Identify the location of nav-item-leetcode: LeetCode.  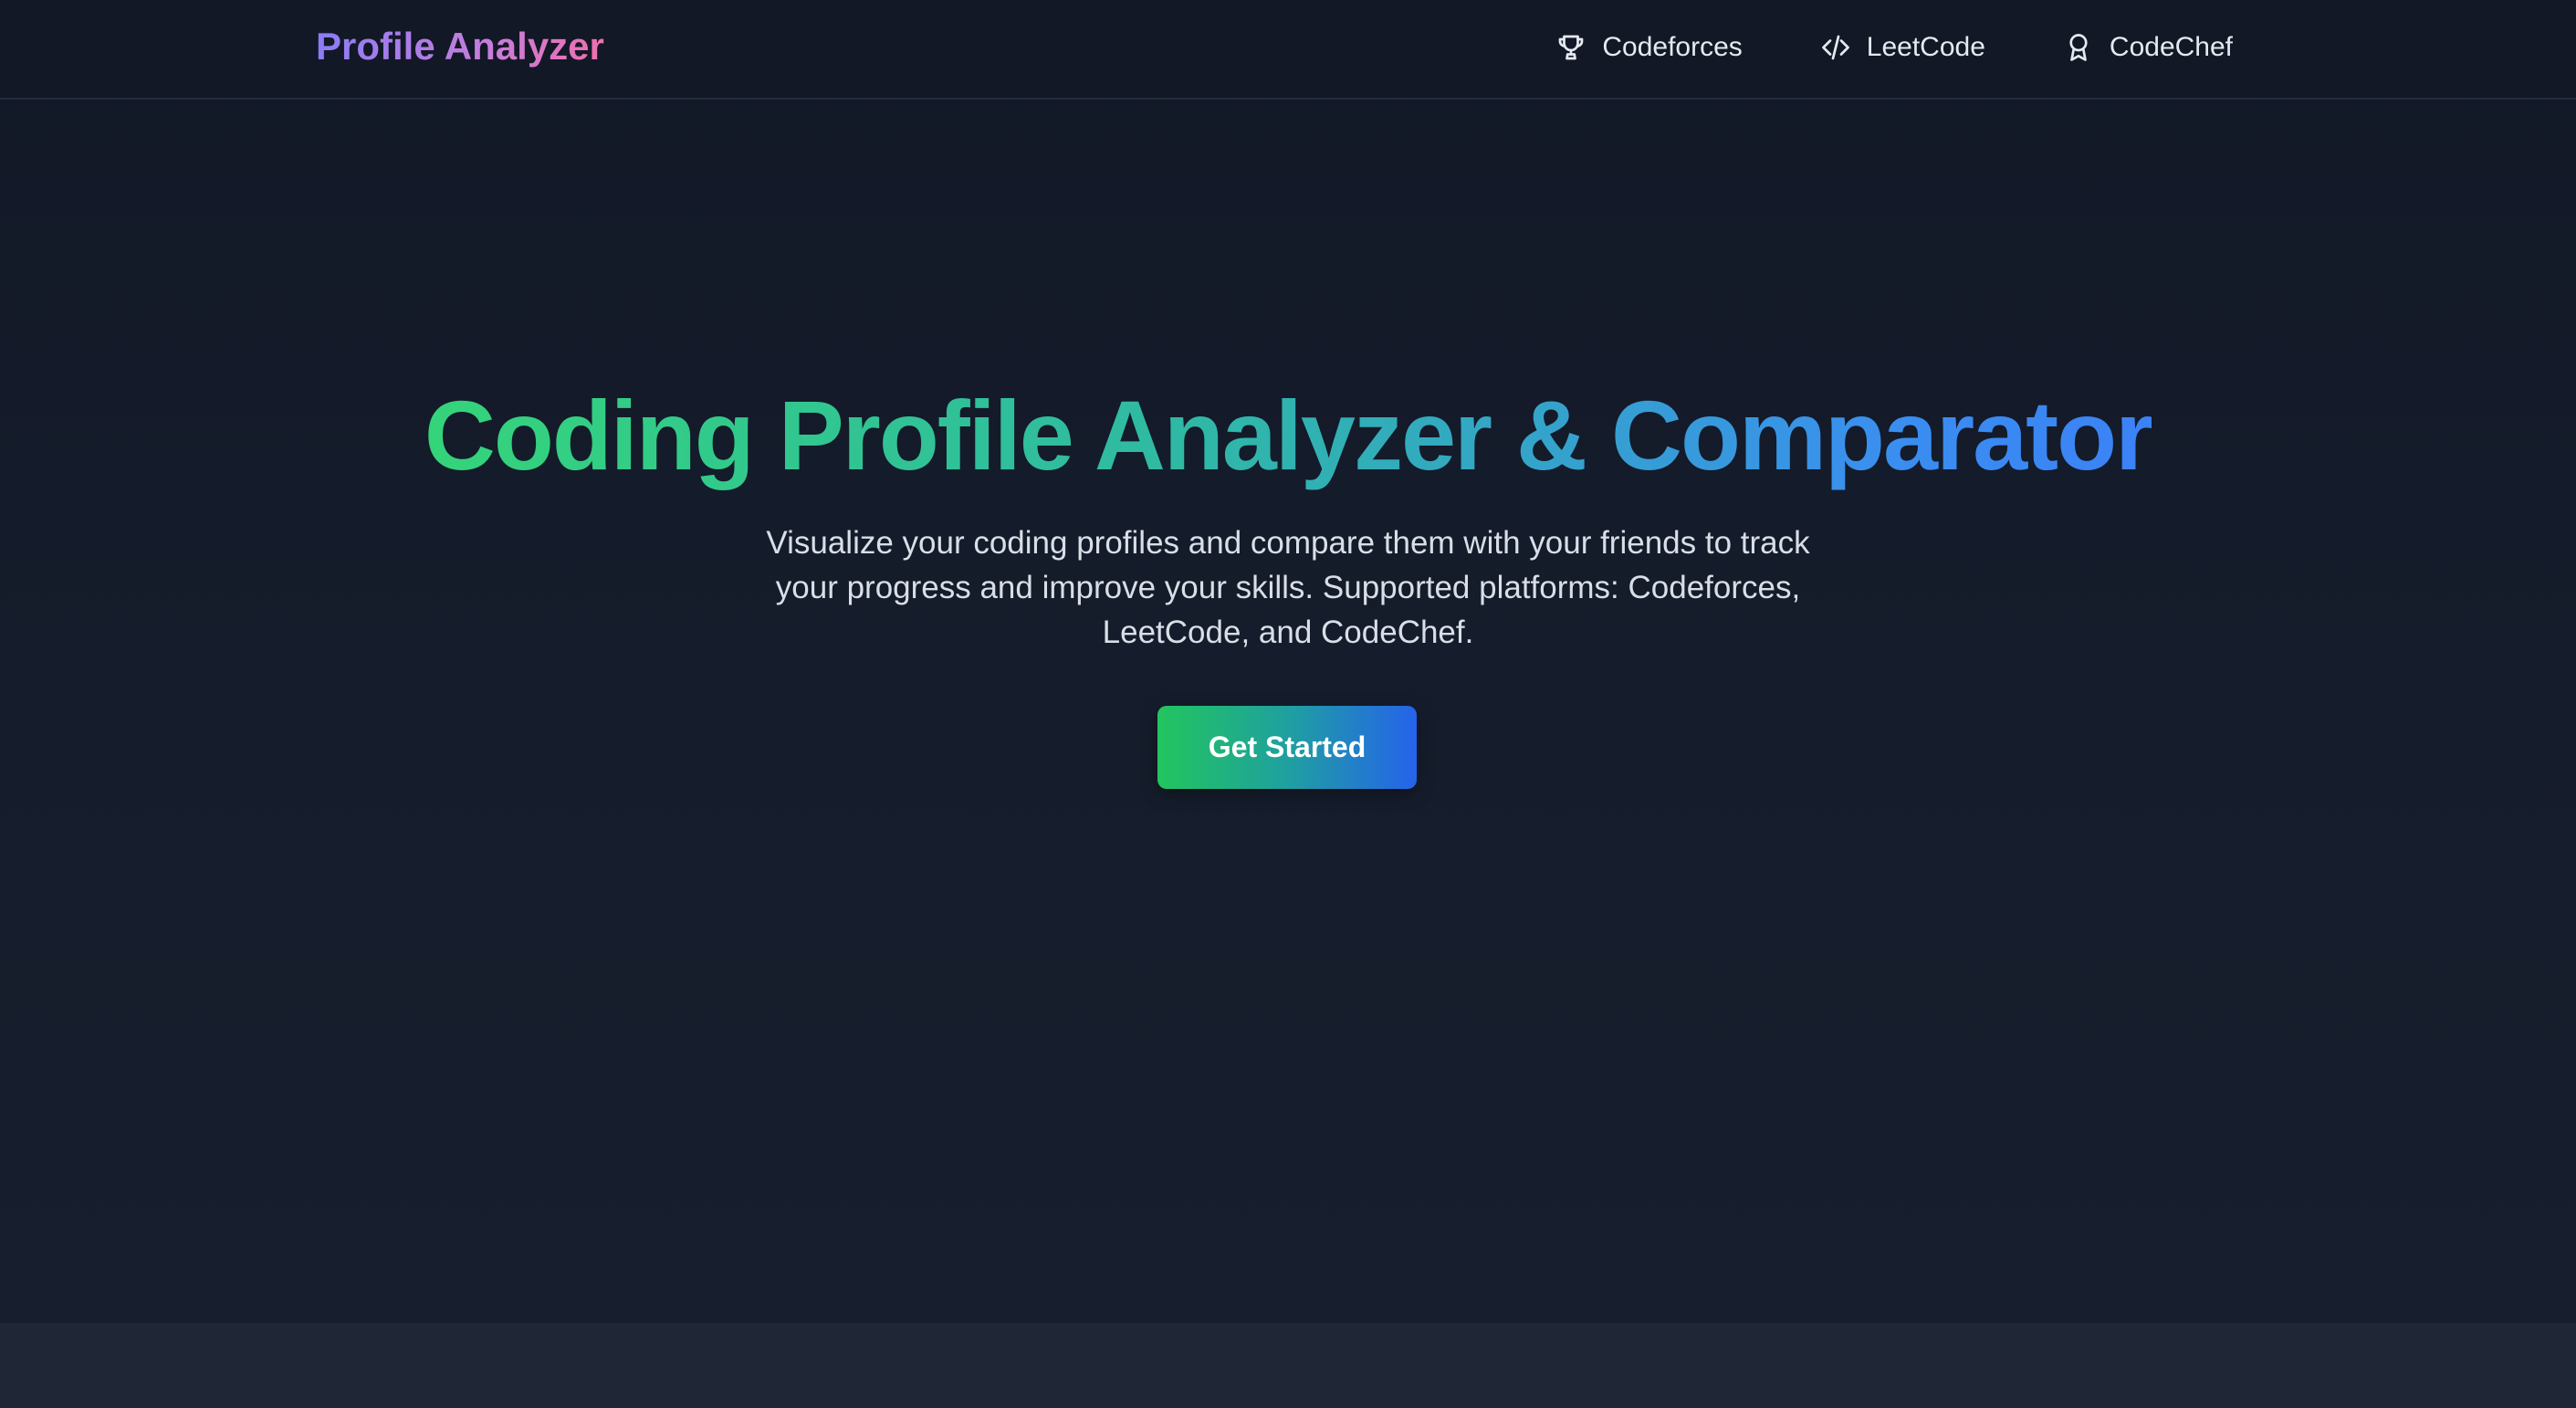
(1902, 47).